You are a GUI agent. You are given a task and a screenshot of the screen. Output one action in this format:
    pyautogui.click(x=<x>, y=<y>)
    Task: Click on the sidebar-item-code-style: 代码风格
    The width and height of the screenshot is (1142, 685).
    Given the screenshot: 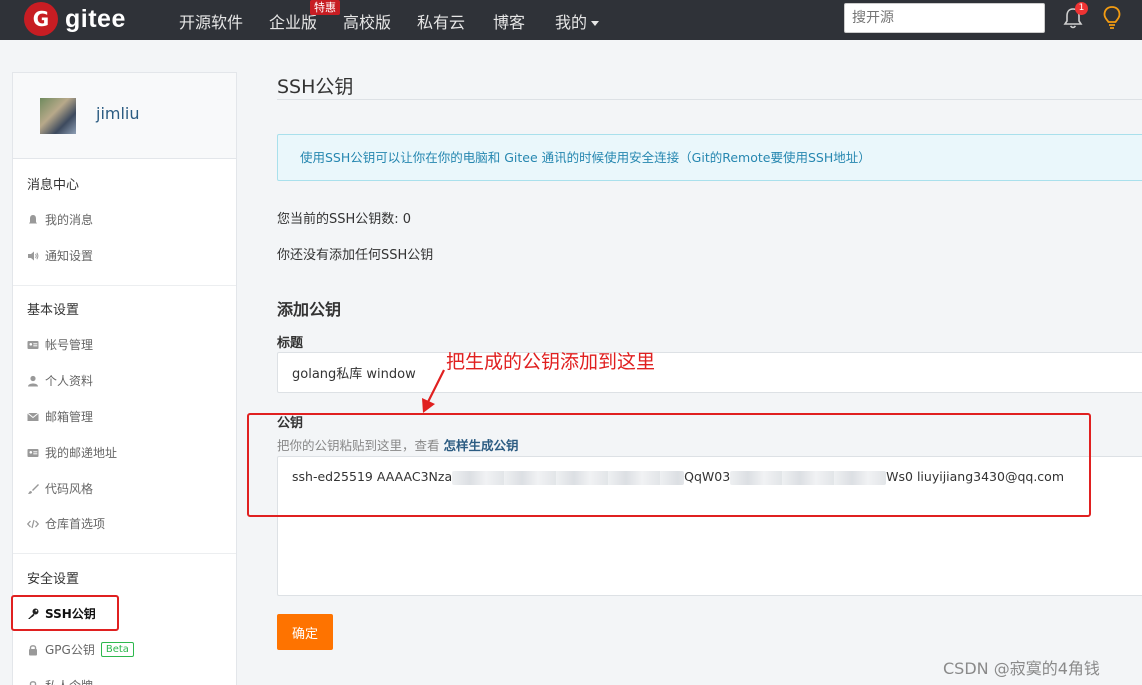 What is the action you would take?
    pyautogui.click(x=60, y=488)
    